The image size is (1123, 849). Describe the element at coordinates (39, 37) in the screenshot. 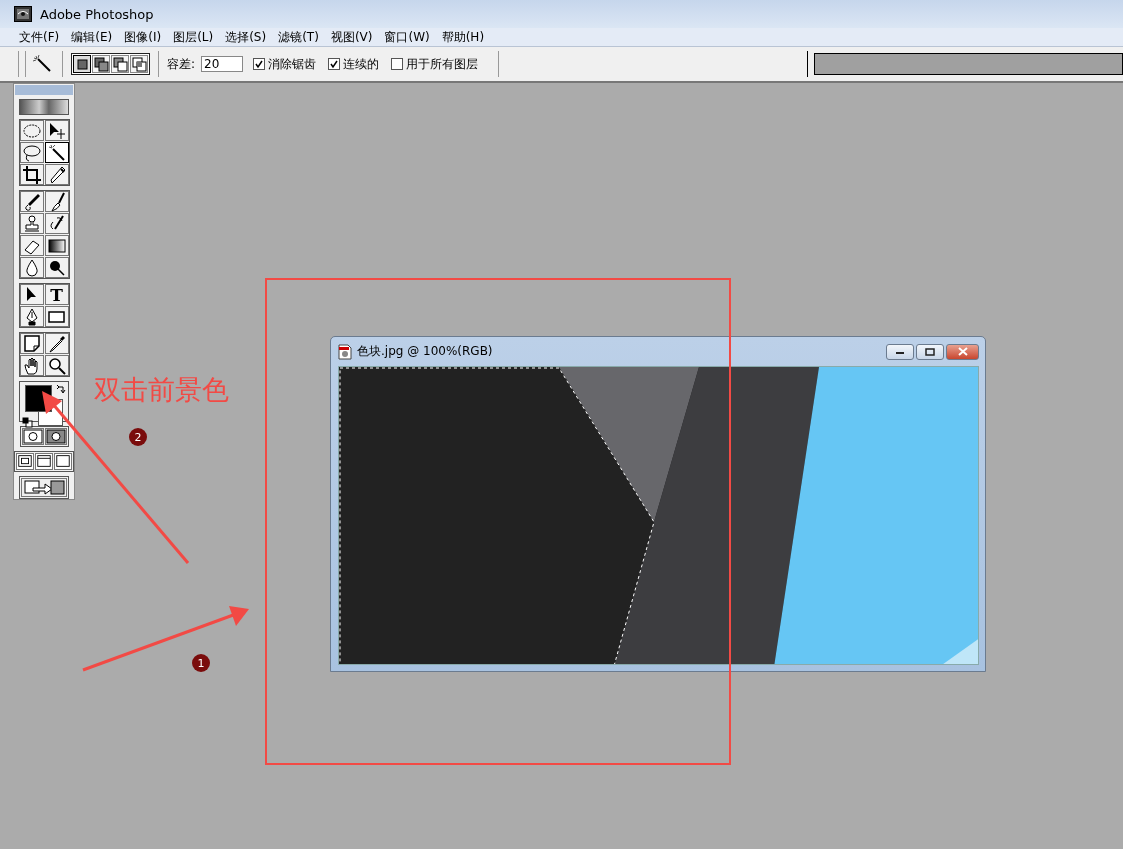

I see `menu-item: 文件(F)` at that location.